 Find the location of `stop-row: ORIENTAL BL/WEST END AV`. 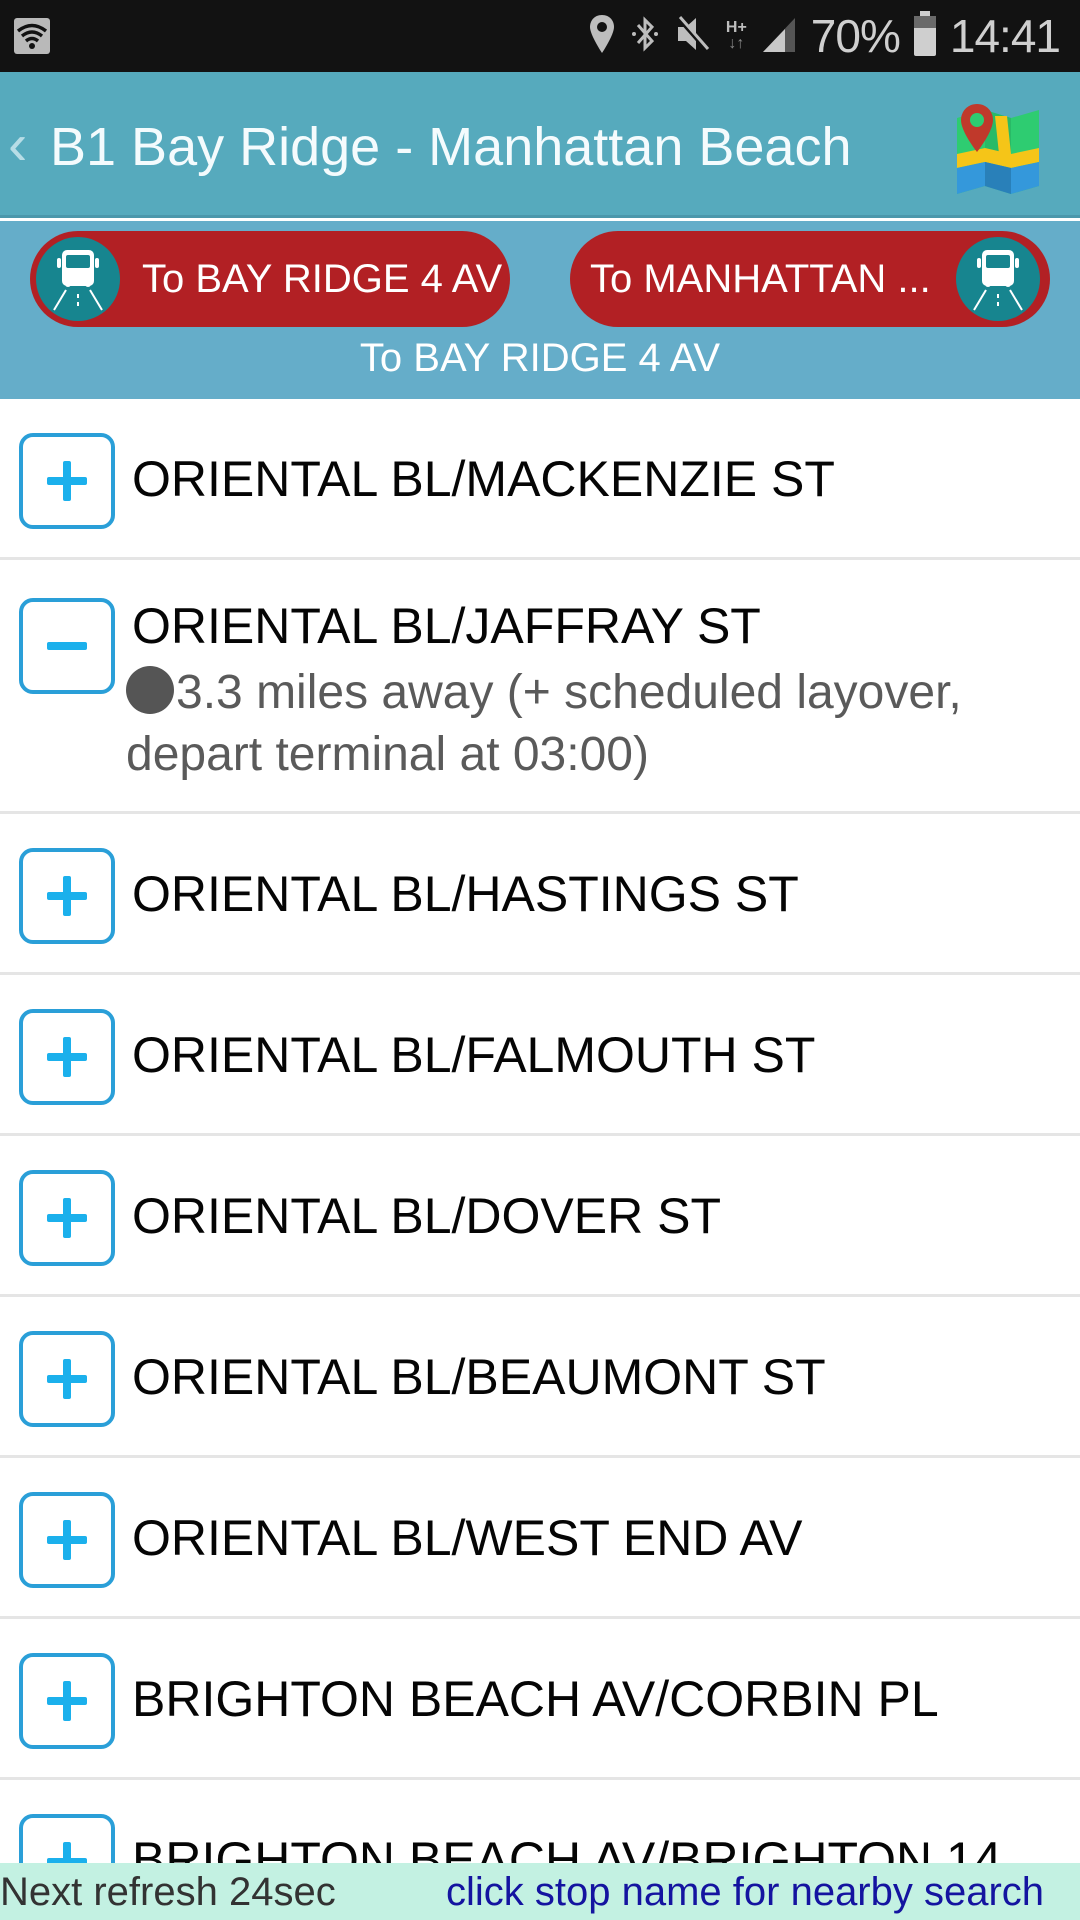

stop-row: ORIENTAL BL/WEST END AV is located at coordinates (540, 1538).